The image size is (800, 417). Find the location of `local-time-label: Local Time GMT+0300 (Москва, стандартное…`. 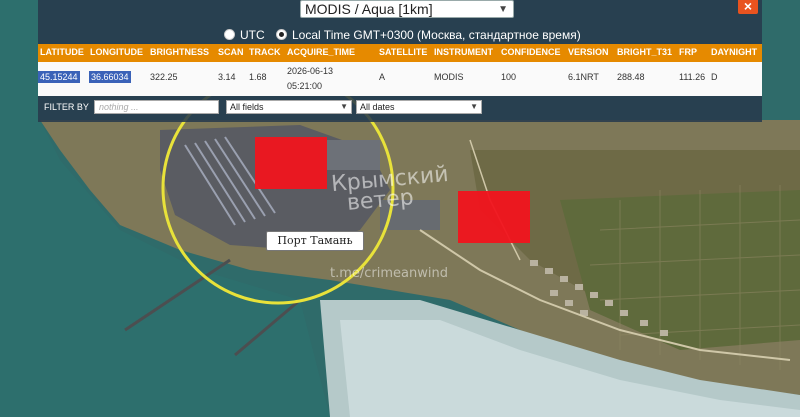

local-time-label: Local Time GMT+0300 (Москва, стандартное… is located at coordinates (436, 35).